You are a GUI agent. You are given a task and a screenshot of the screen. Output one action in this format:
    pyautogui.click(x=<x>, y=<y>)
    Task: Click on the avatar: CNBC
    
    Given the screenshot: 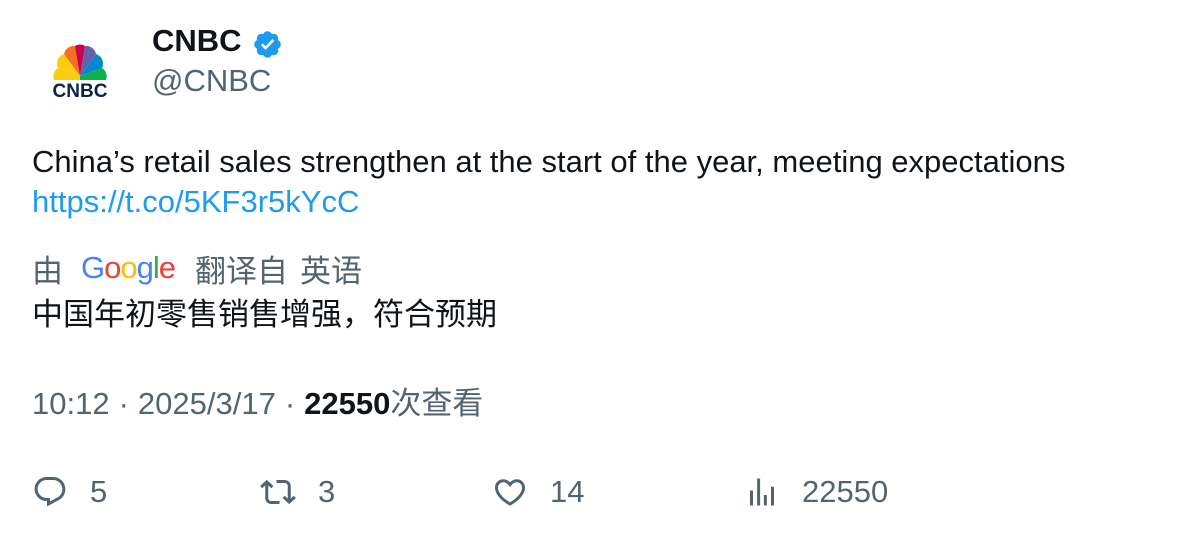 What is the action you would take?
    pyautogui.click(x=80, y=76)
    